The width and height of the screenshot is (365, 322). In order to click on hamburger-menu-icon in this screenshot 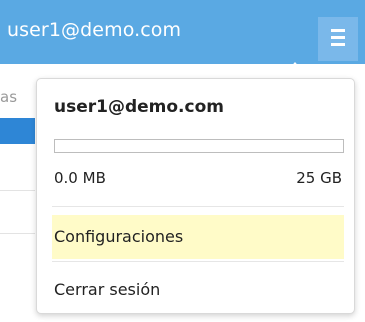, I will do `click(338, 30)`.